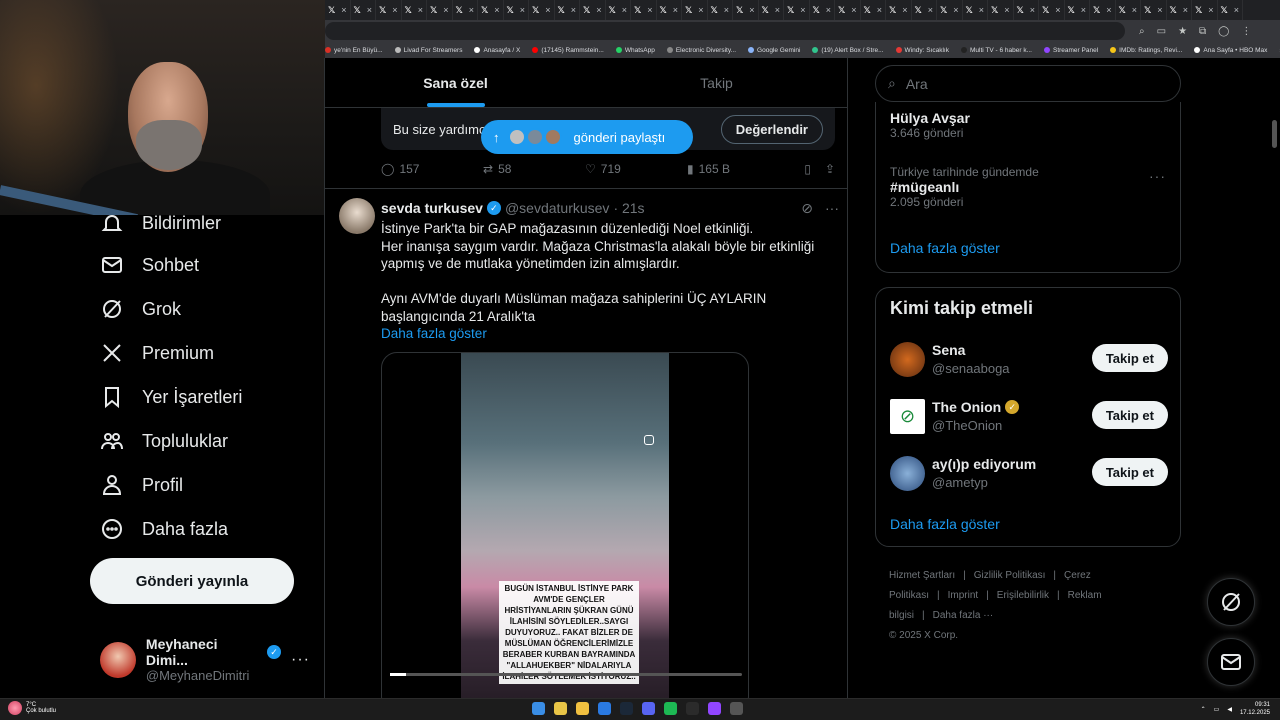 This screenshot has height=720, width=1280. I want to click on cast-icon: ▭, so click(1161, 31).